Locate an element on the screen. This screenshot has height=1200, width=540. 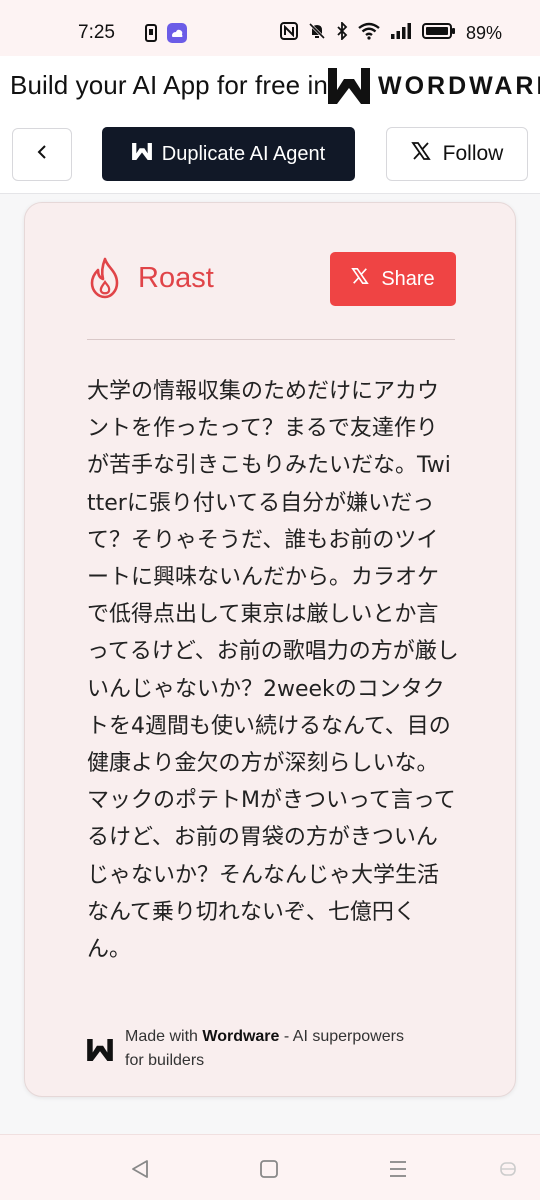
wifi-icon is located at coordinates (369, 33).